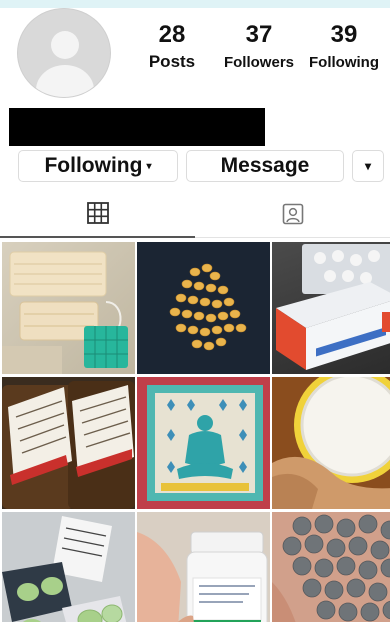 The height and width of the screenshot is (622, 390). Describe the element at coordinates (344, 34) in the screenshot. I see `following-count: 39` at that location.